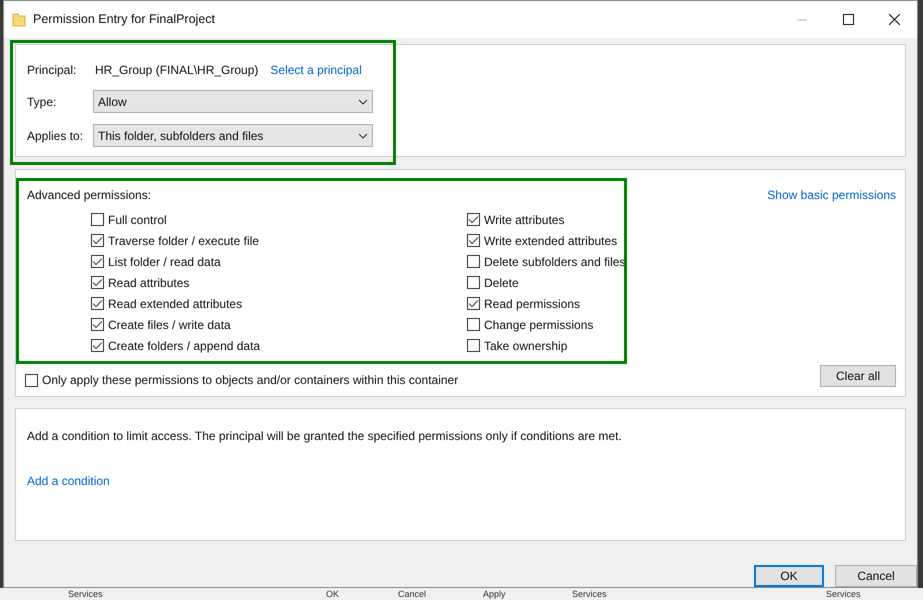 The width and height of the screenshot is (923, 600). What do you see at coordinates (175, 304) in the screenshot?
I see `checkbox-label: Read extended attributes` at bounding box center [175, 304].